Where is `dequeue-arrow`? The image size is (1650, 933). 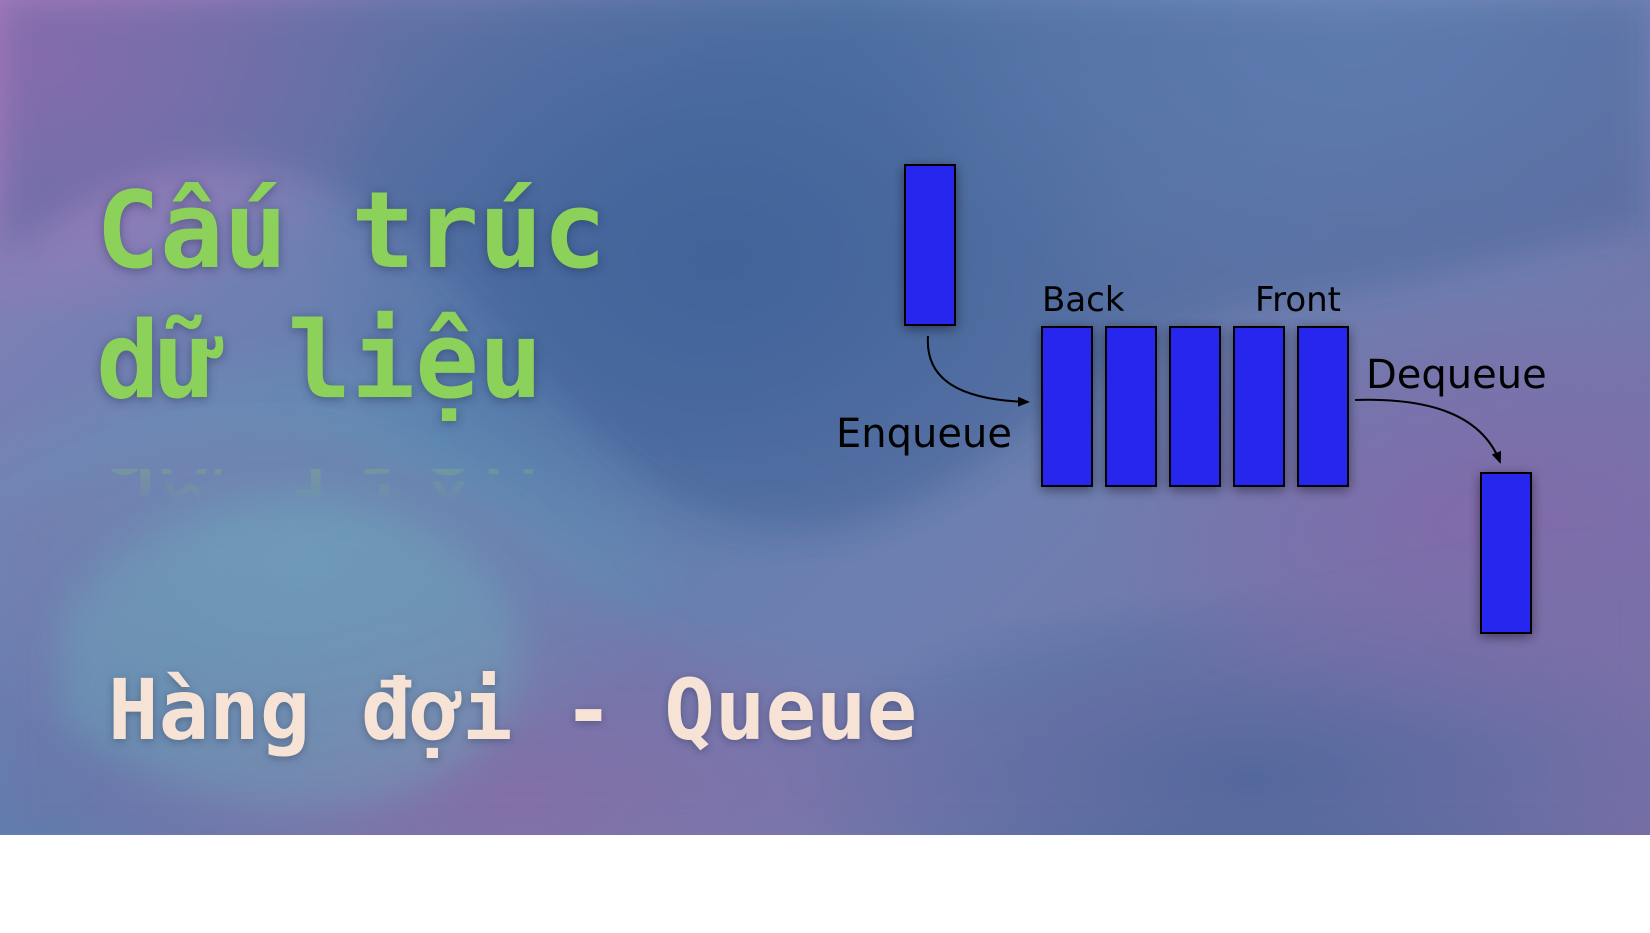 dequeue-arrow is located at coordinates (1428, 431).